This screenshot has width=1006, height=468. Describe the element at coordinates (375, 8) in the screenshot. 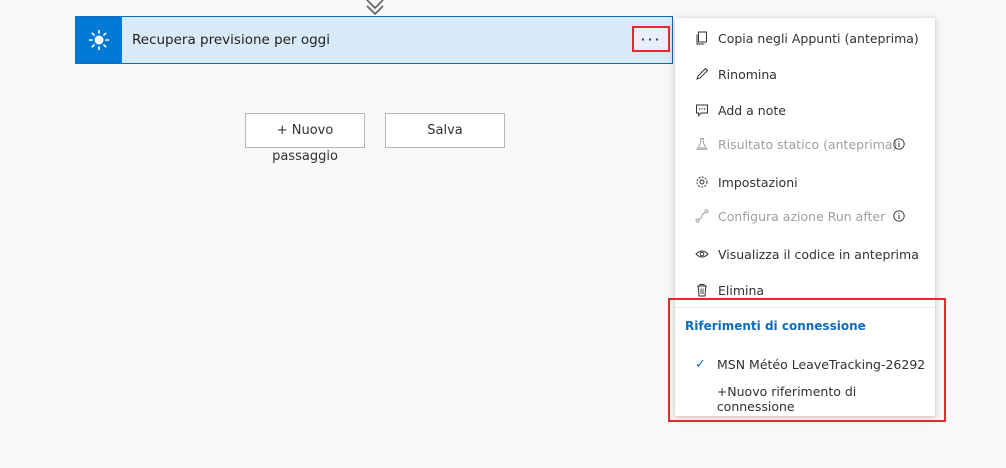

I see `connector-arrow-icon` at that location.